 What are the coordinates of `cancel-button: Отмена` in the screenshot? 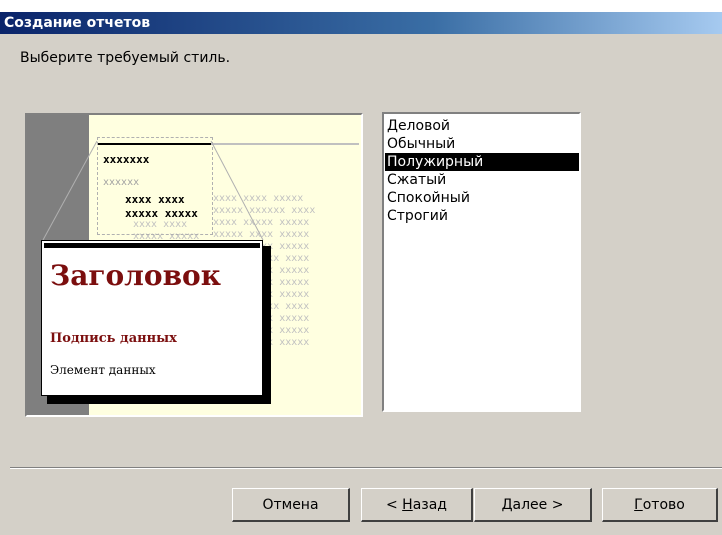 It's located at (291, 505).